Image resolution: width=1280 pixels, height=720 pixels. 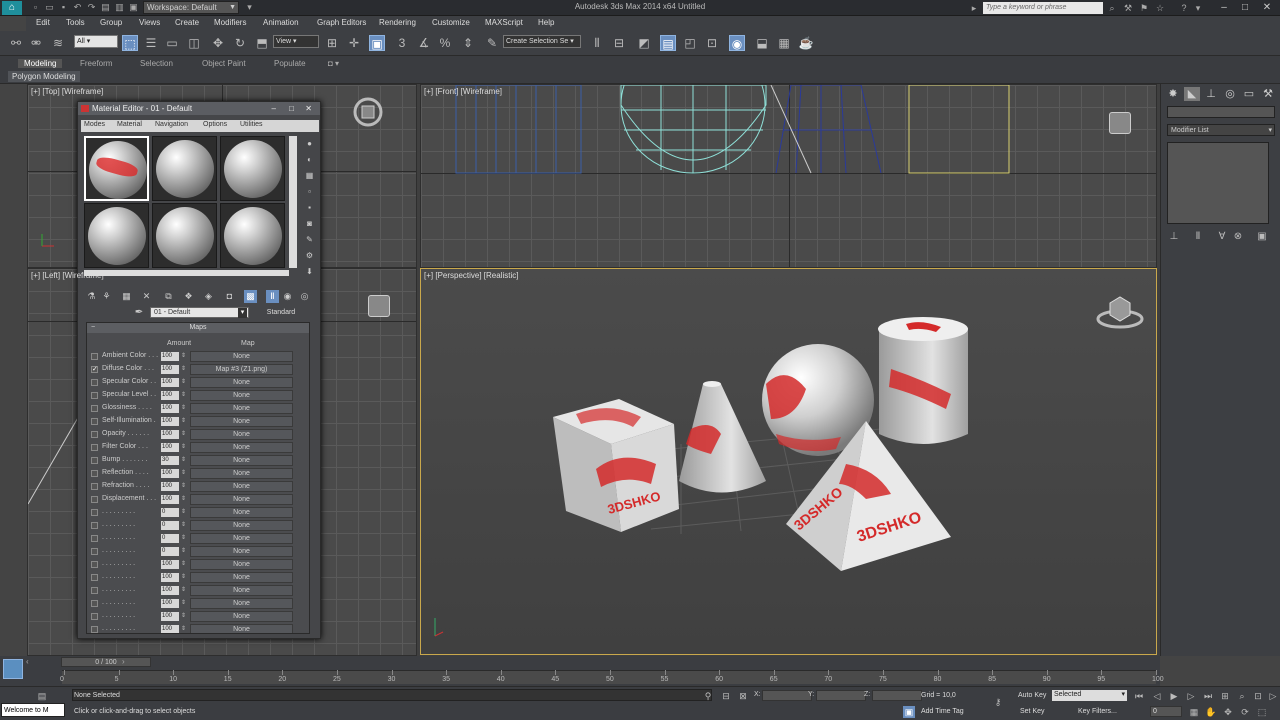 I want to click on map-amount-field: 0, so click(x=170, y=551).